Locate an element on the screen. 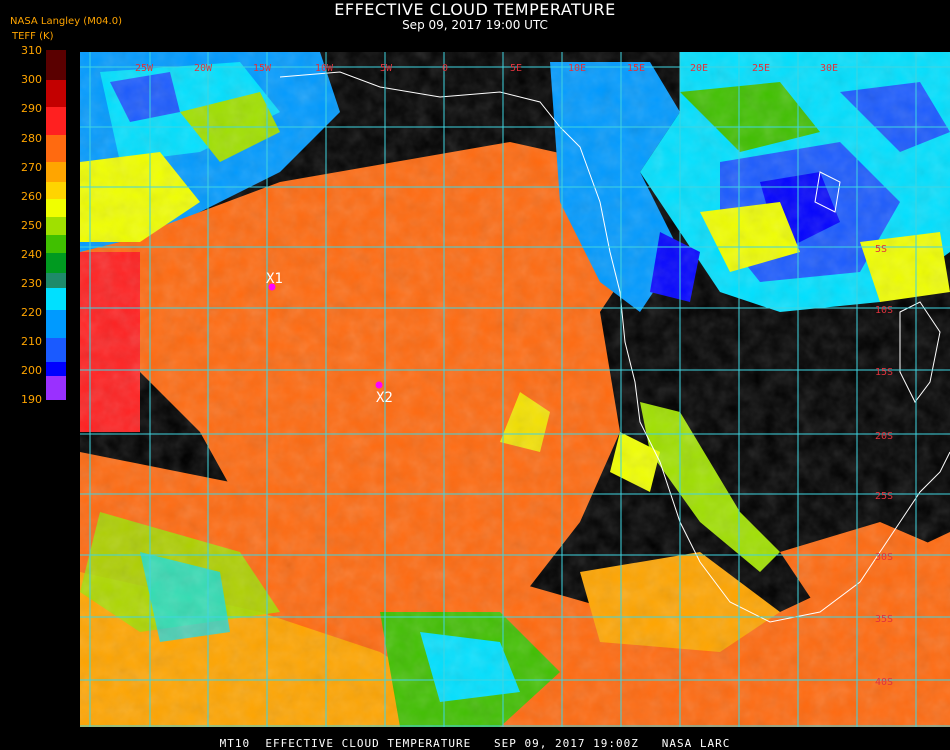 This screenshot has height=750, width=950. lat-label: 5S is located at coordinates (881, 249).